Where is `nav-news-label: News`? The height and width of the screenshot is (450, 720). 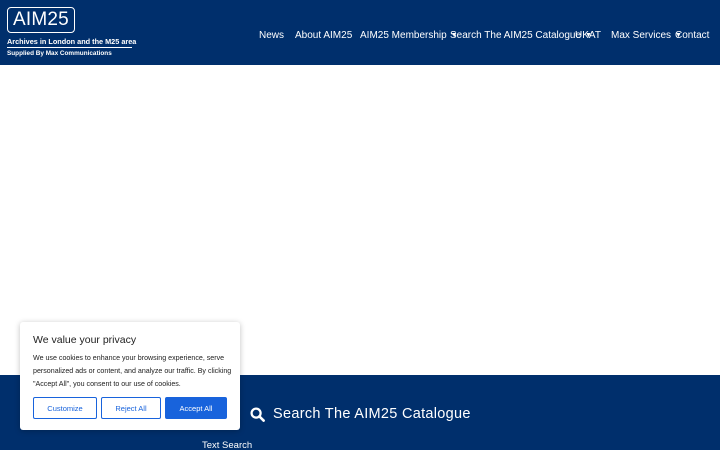 nav-news-label: News is located at coordinates (272, 35).